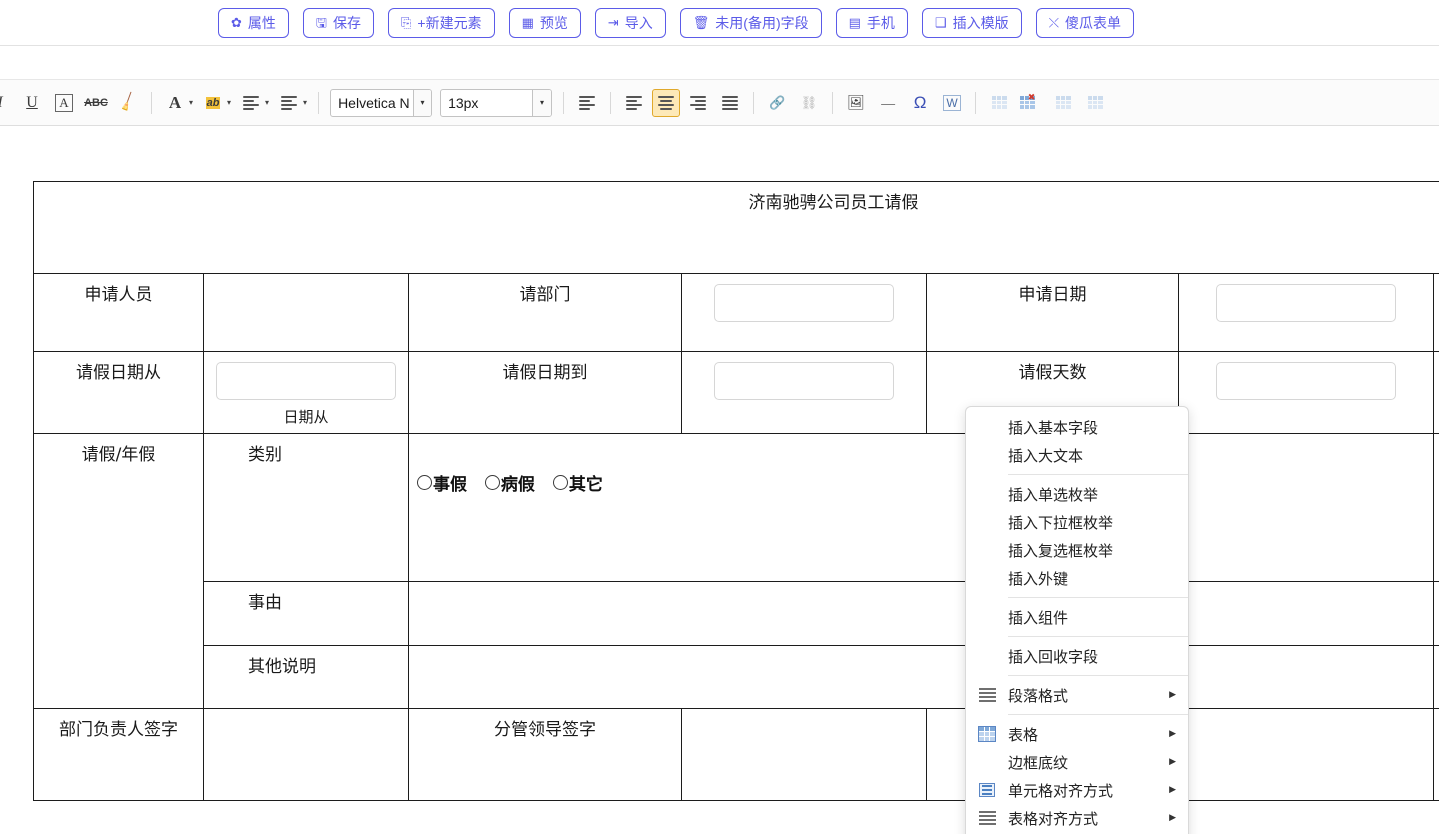 The image size is (1439, 834). I want to click on insert-hr-button: —, so click(888, 103).